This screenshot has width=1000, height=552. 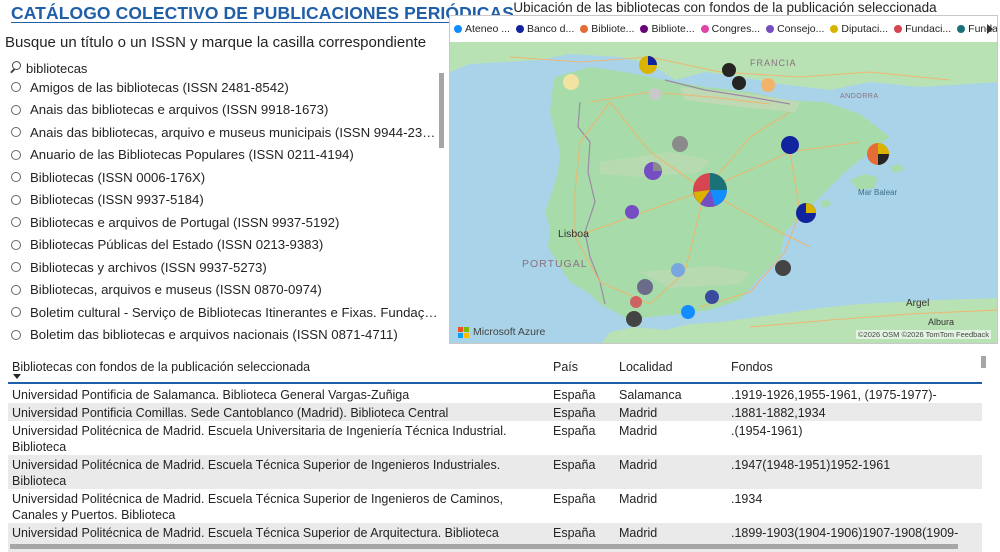 What do you see at coordinates (990, 29) in the screenshot?
I see `legend-next-arrow-icon` at bounding box center [990, 29].